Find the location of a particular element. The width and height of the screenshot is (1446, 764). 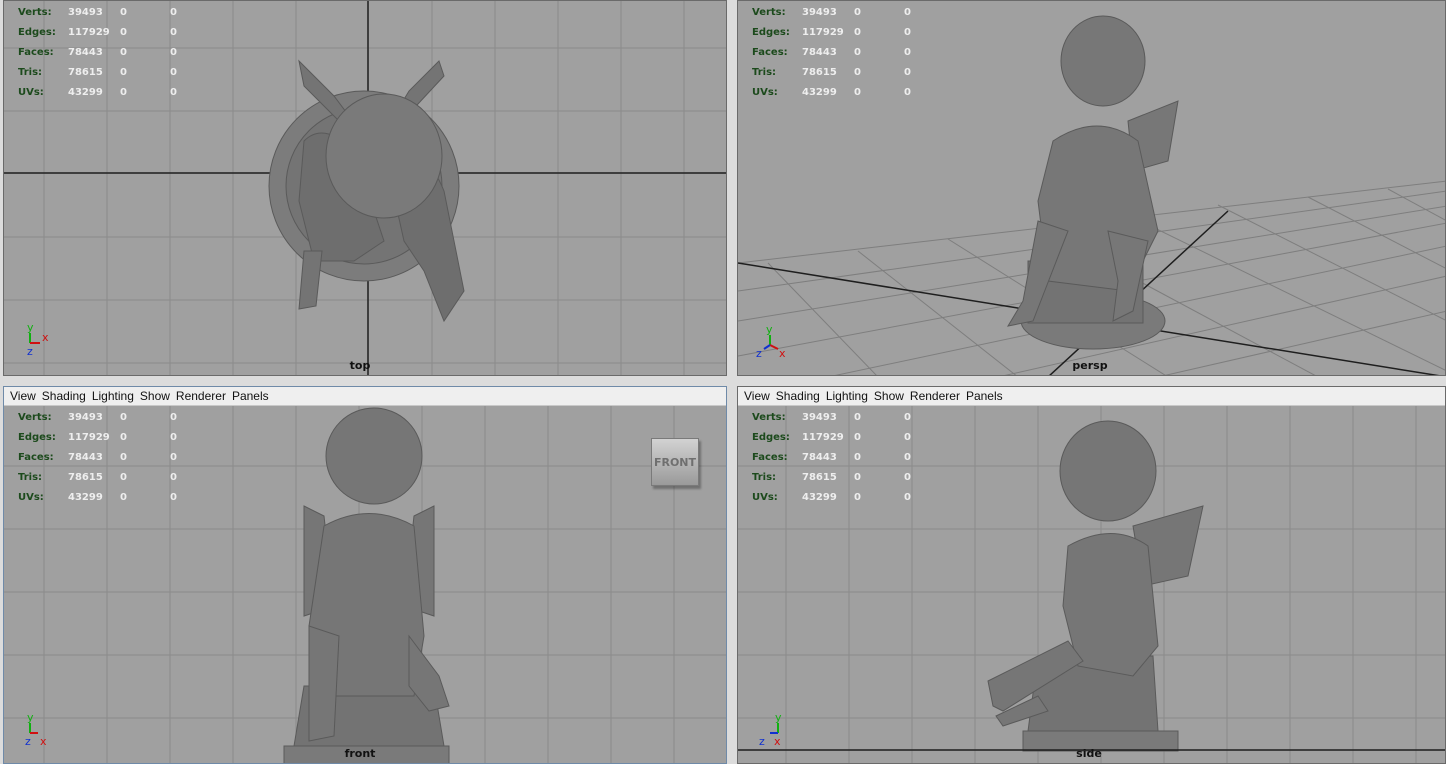

camera-label-front: front is located at coordinates (360, 753).